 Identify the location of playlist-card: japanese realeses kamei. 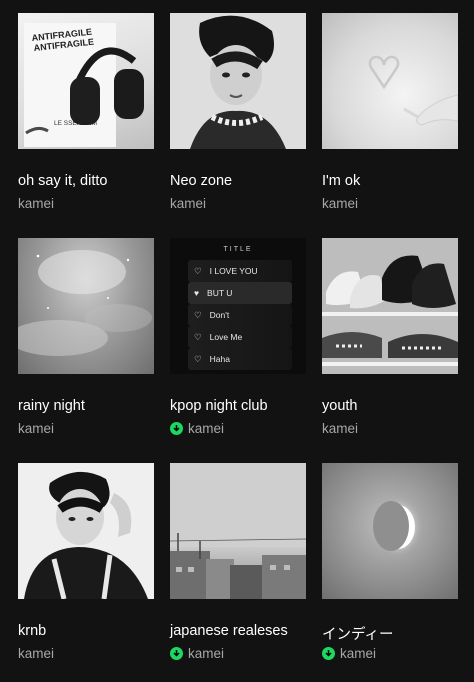
(238, 562).